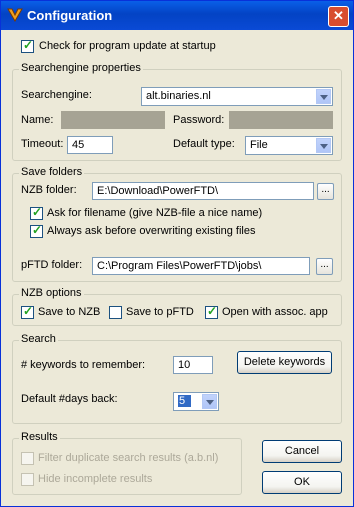 This screenshot has height=507, width=354. What do you see at coordinates (281, 120) in the screenshot?
I see `password-field` at bounding box center [281, 120].